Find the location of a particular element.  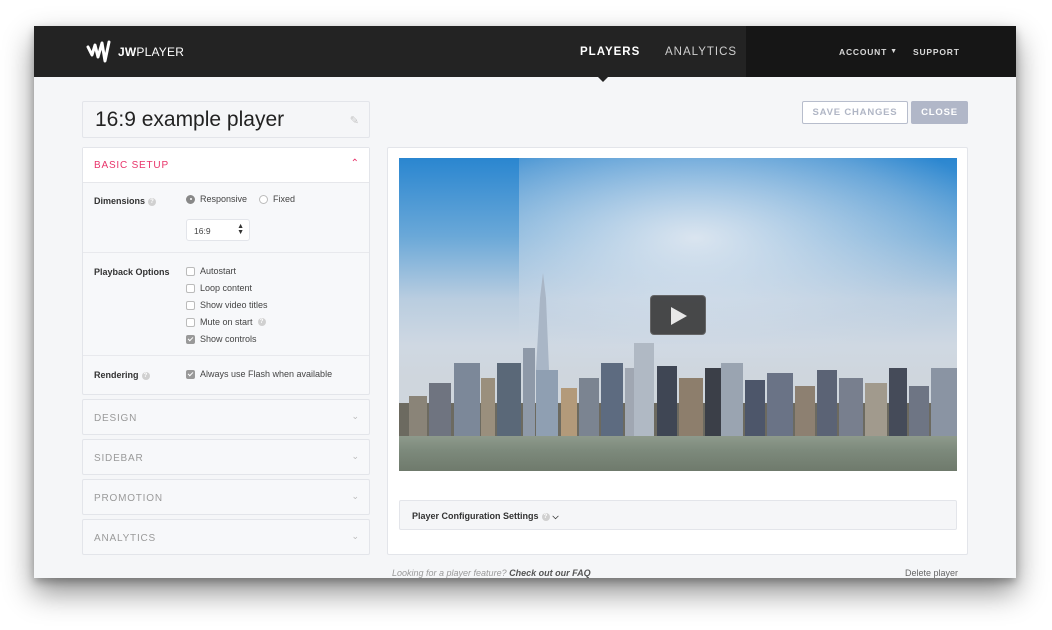

player-title: 16:9 example player is located at coordinates (190, 119).